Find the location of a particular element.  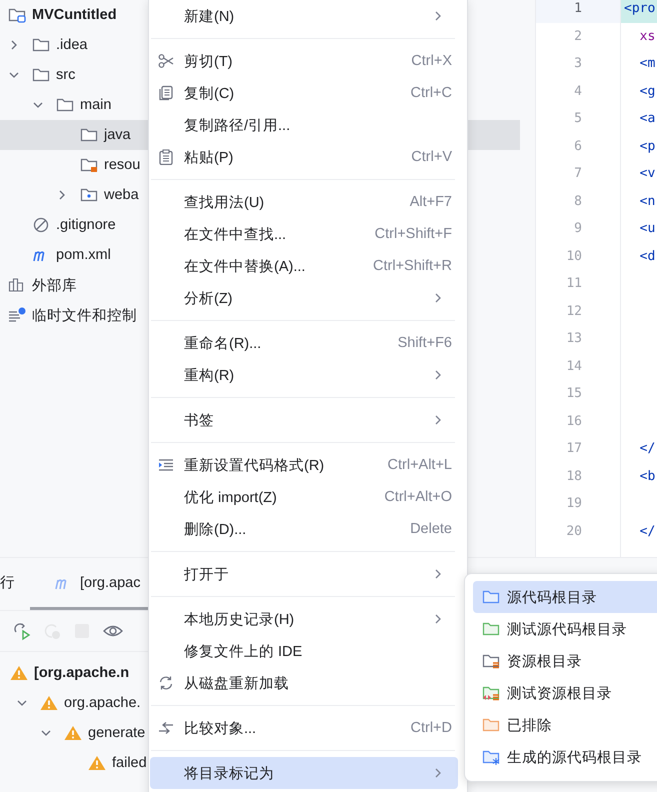

code-text: <pro is located at coordinates (640, 8).